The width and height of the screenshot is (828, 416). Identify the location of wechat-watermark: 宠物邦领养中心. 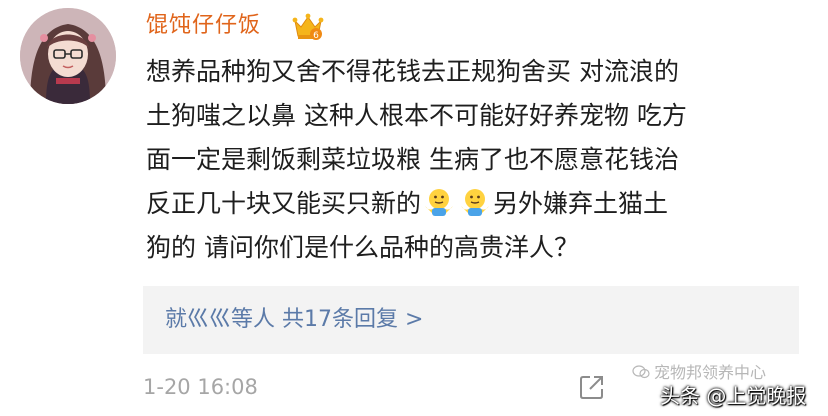
(699, 373).